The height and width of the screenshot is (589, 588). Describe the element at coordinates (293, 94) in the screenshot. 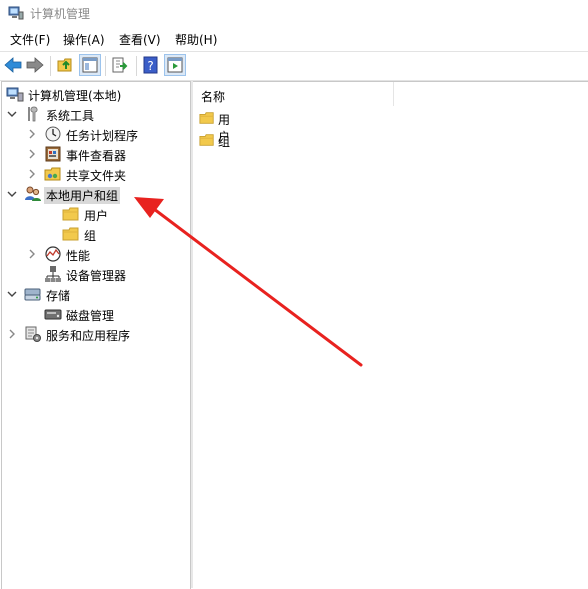

I see `column-header-name: 名称` at that location.